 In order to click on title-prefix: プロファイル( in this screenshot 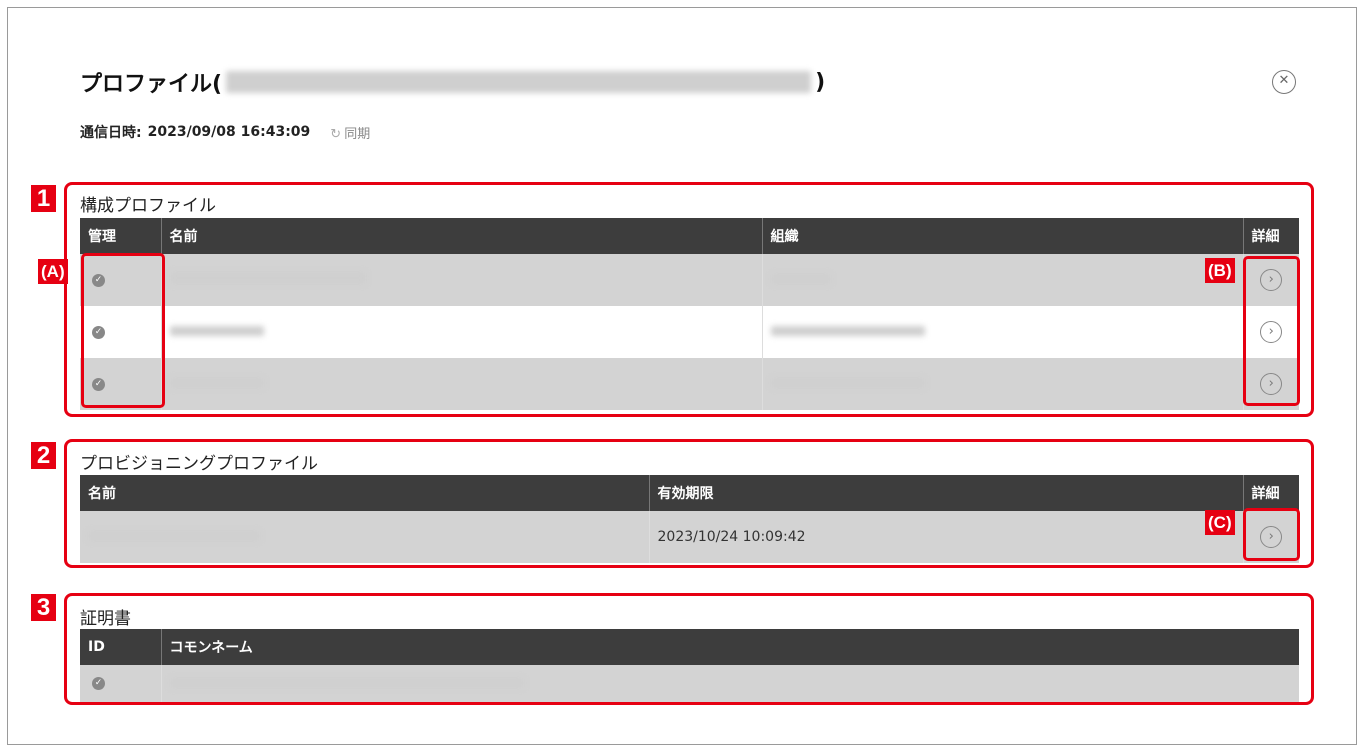, I will do `click(151, 84)`.